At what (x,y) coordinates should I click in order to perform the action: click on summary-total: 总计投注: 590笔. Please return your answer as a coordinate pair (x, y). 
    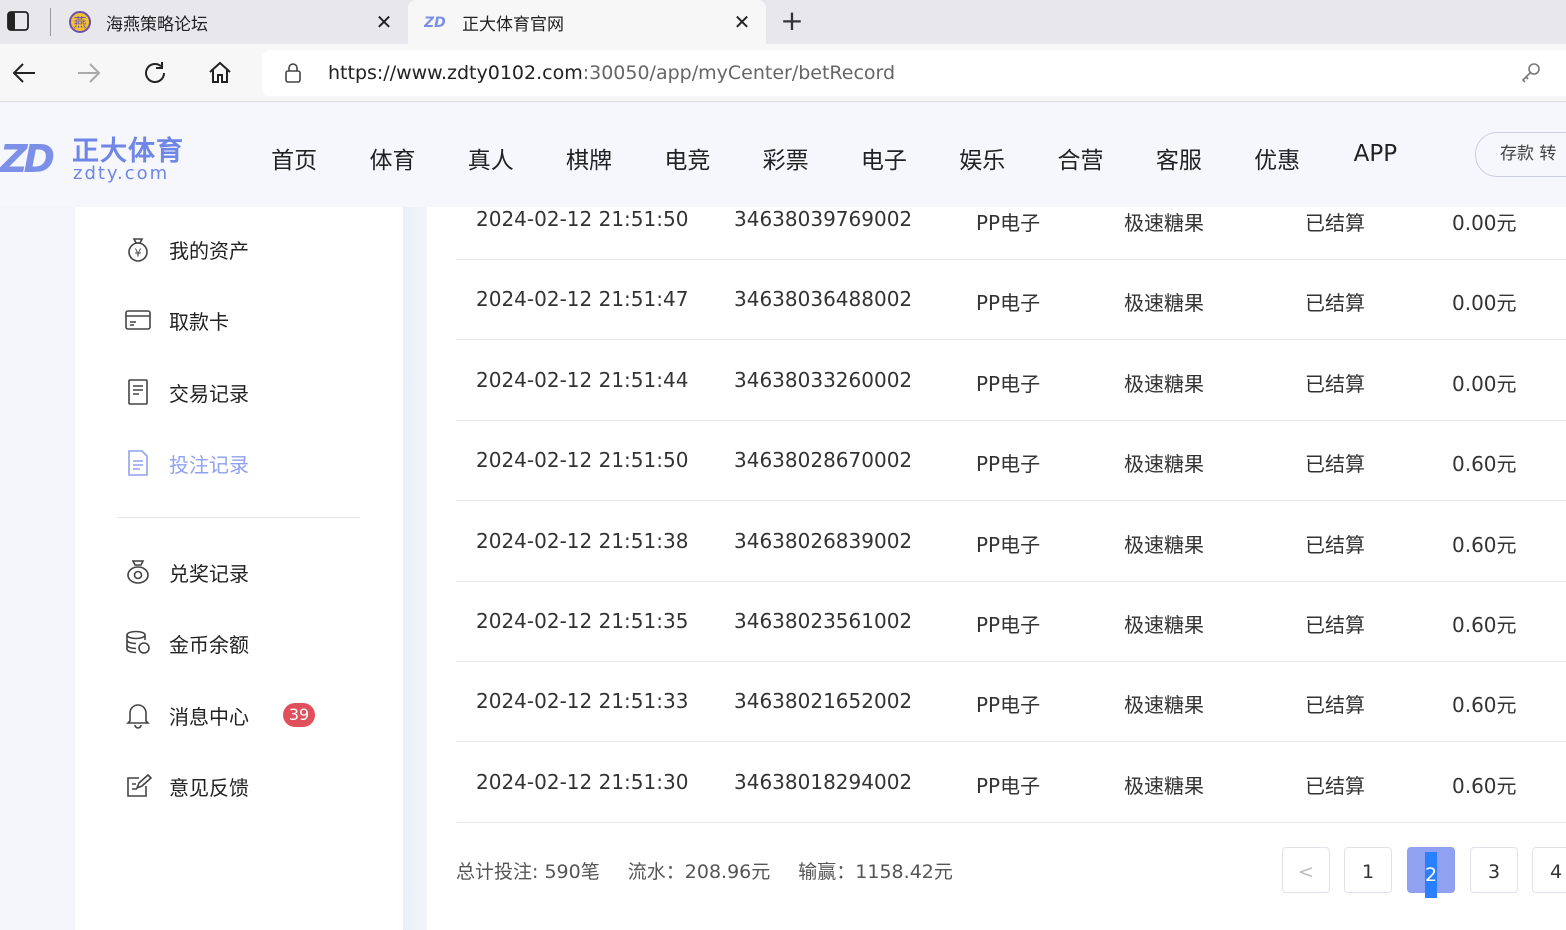
    Looking at the image, I should click on (528, 872).